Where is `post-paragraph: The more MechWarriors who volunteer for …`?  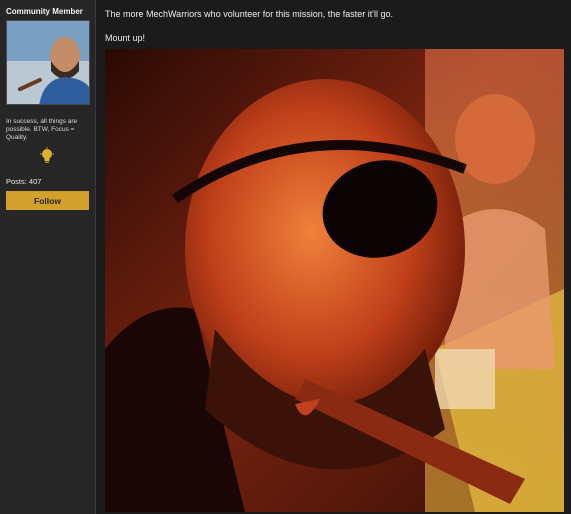
post-paragraph: The more MechWarriors who volunteer for … is located at coordinates (249, 14).